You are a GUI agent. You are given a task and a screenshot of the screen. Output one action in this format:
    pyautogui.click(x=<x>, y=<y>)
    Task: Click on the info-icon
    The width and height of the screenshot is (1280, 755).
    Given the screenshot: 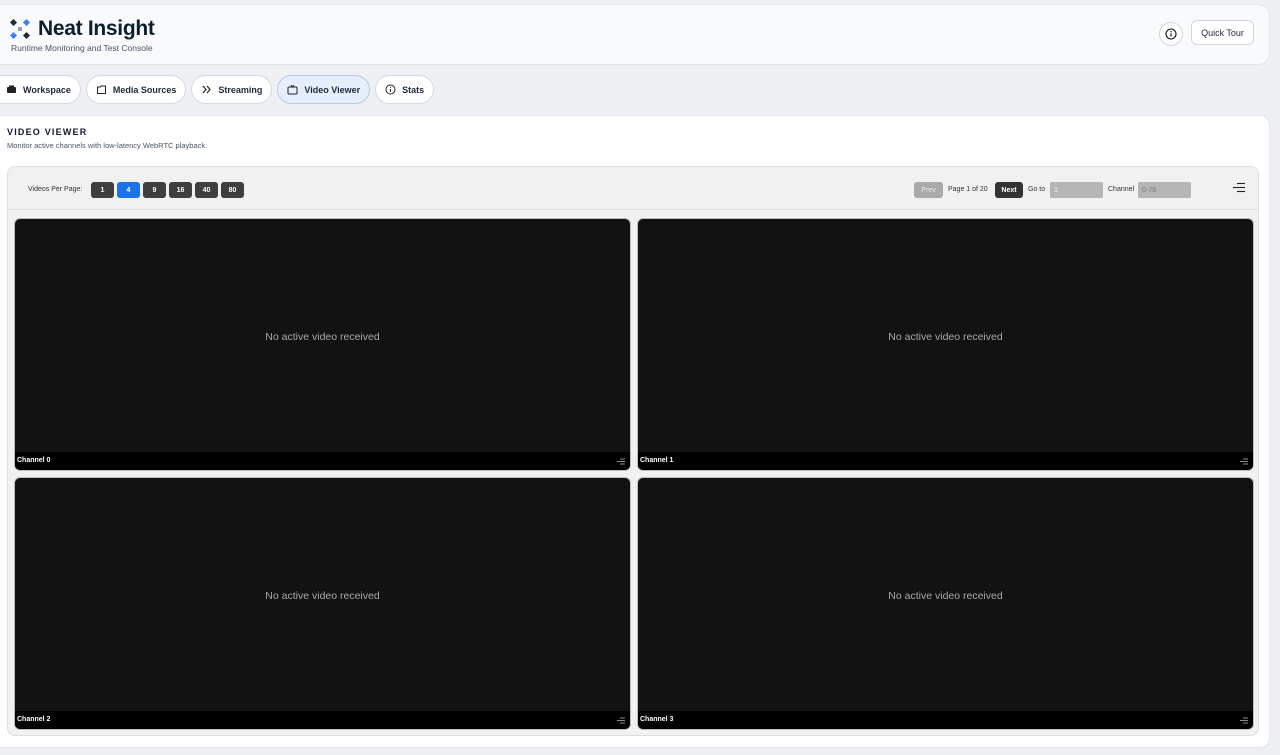 What is the action you would take?
    pyautogui.click(x=1171, y=34)
    